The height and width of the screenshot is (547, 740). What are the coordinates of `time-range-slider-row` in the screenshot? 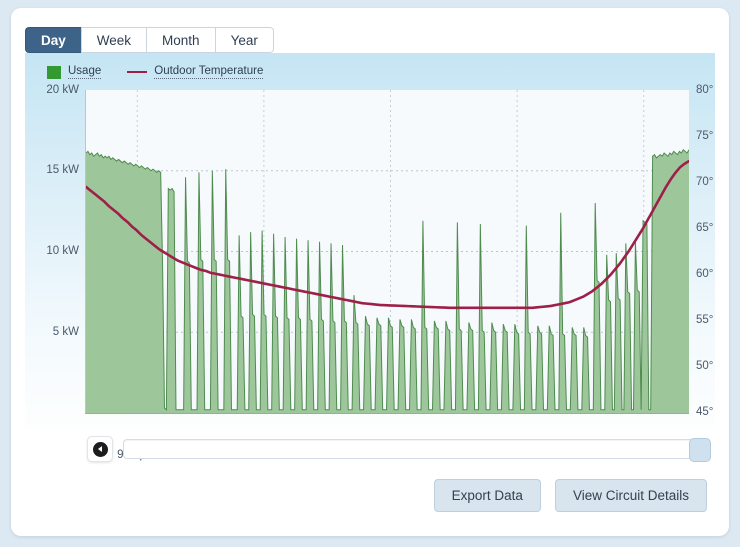 It's located at (370, 451).